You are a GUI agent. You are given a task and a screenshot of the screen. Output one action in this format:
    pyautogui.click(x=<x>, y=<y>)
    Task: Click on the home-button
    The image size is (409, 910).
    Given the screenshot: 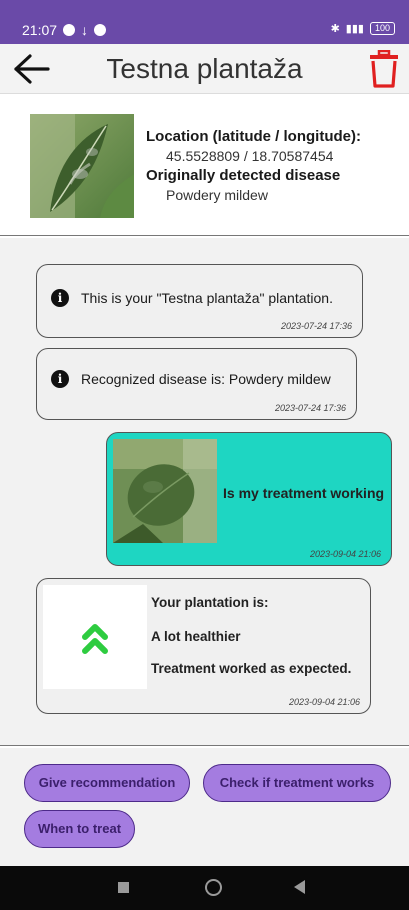 What is the action you would take?
    pyautogui.click(x=213, y=887)
    